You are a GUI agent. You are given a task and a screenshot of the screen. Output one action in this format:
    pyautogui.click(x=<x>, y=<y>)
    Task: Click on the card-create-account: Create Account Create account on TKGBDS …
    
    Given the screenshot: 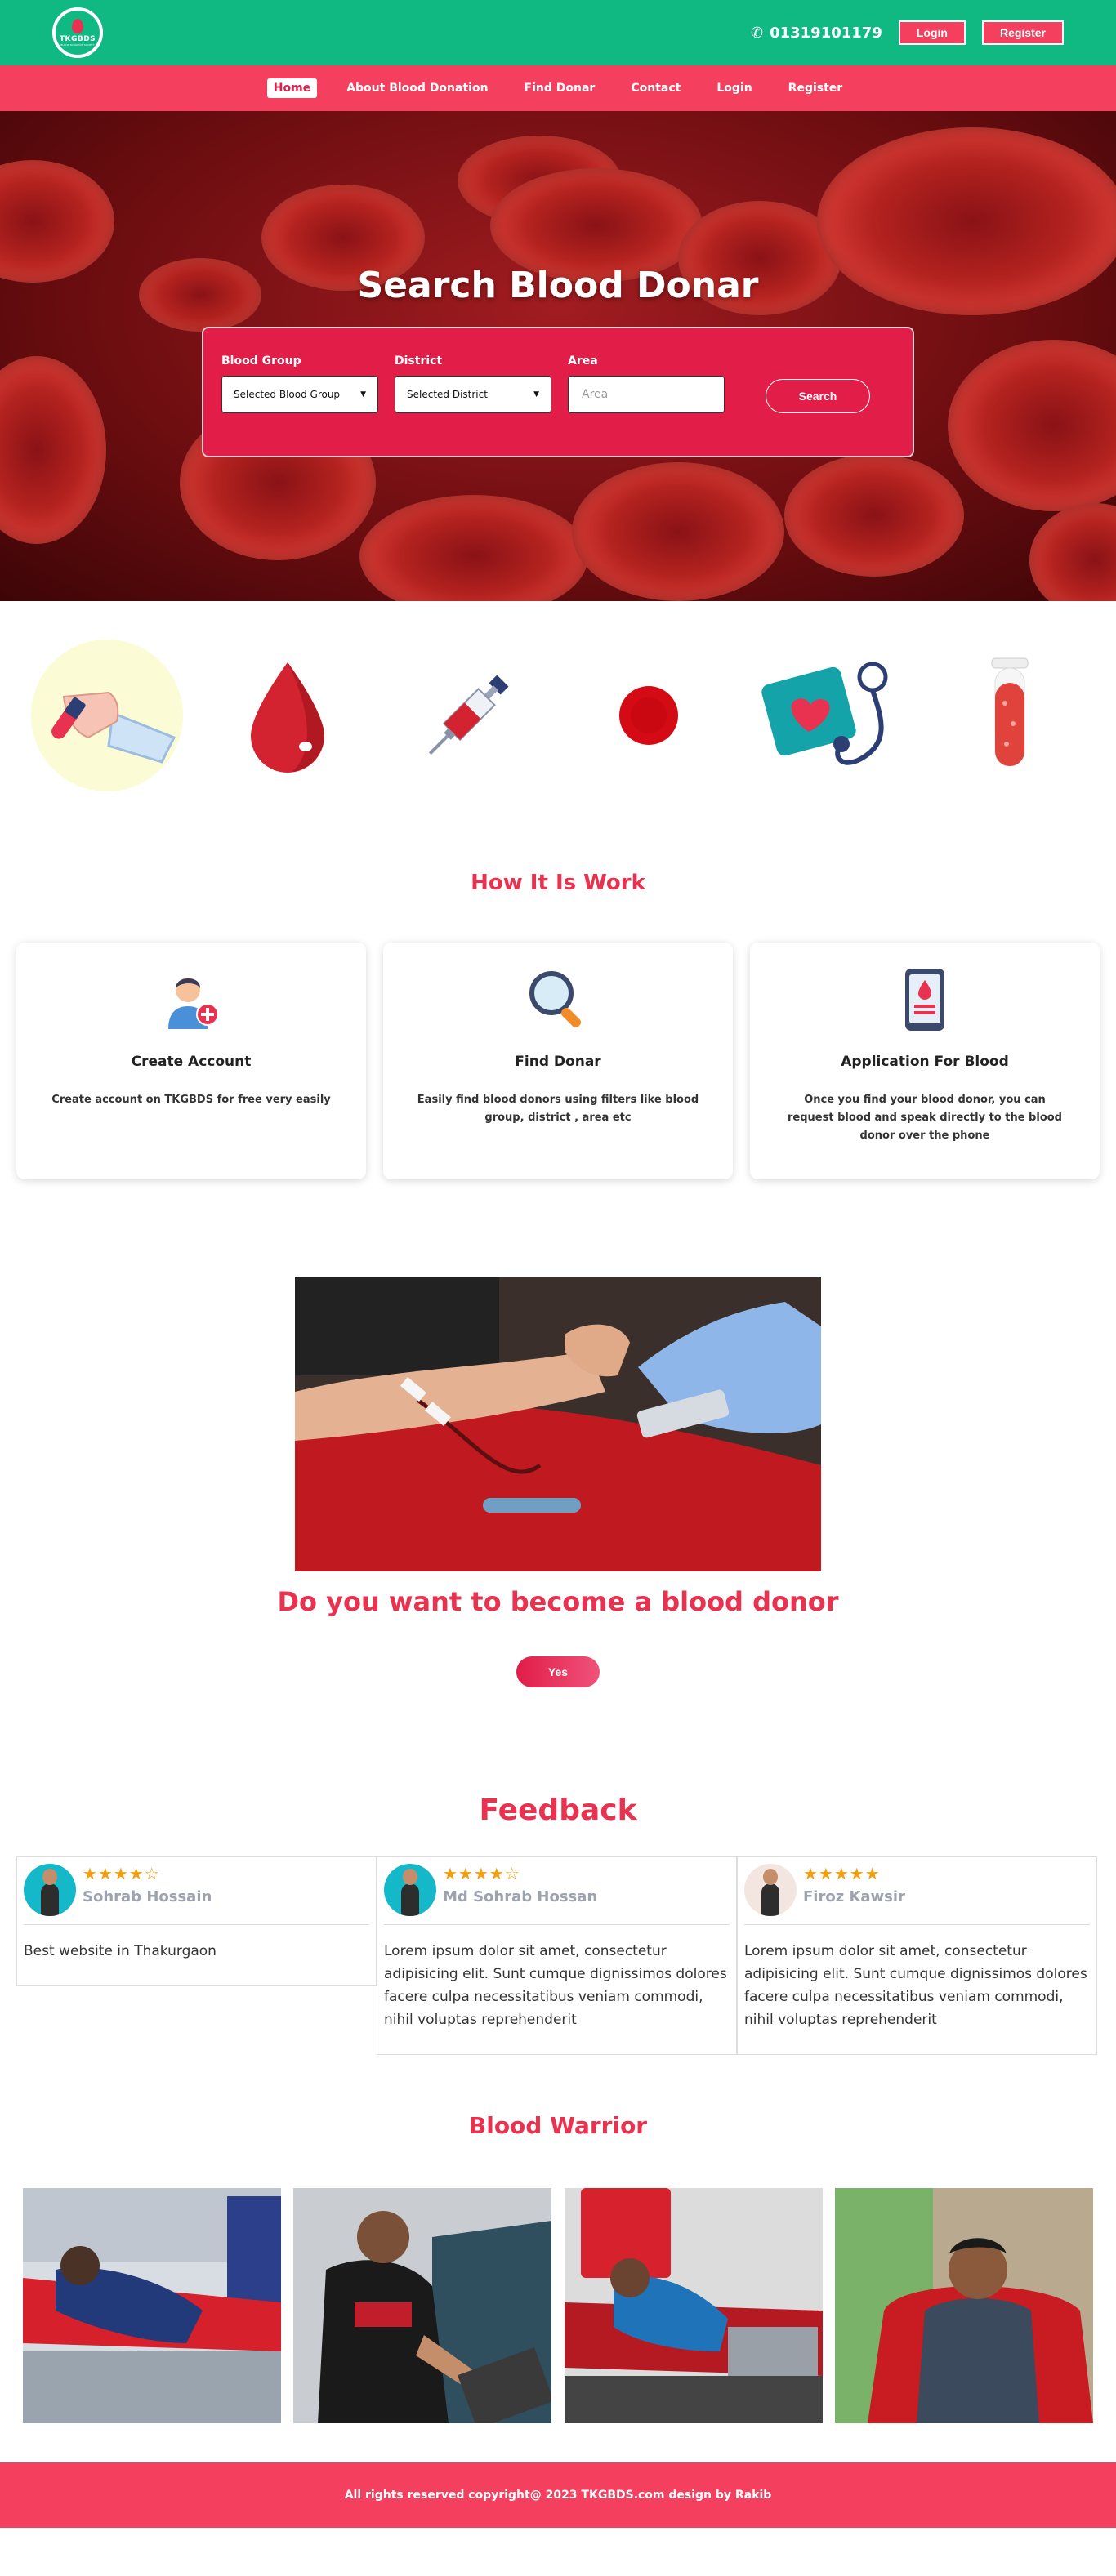 What is the action you would take?
    pyautogui.click(x=191, y=1061)
    